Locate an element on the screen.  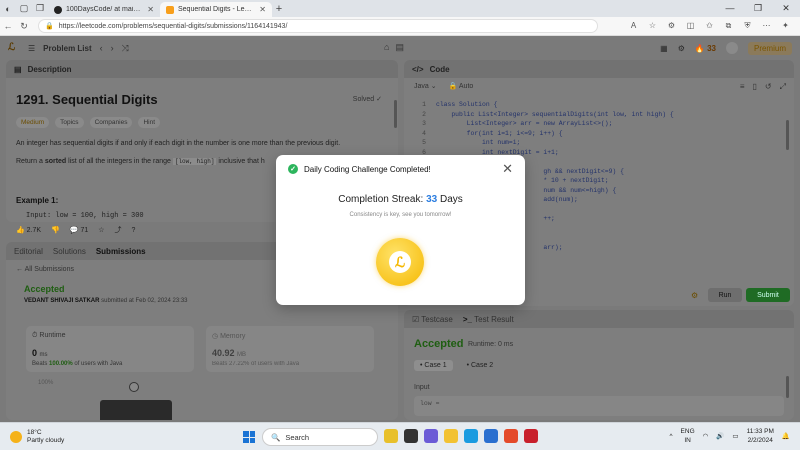
widgets-app-icon is located at coordinates (391, 436).